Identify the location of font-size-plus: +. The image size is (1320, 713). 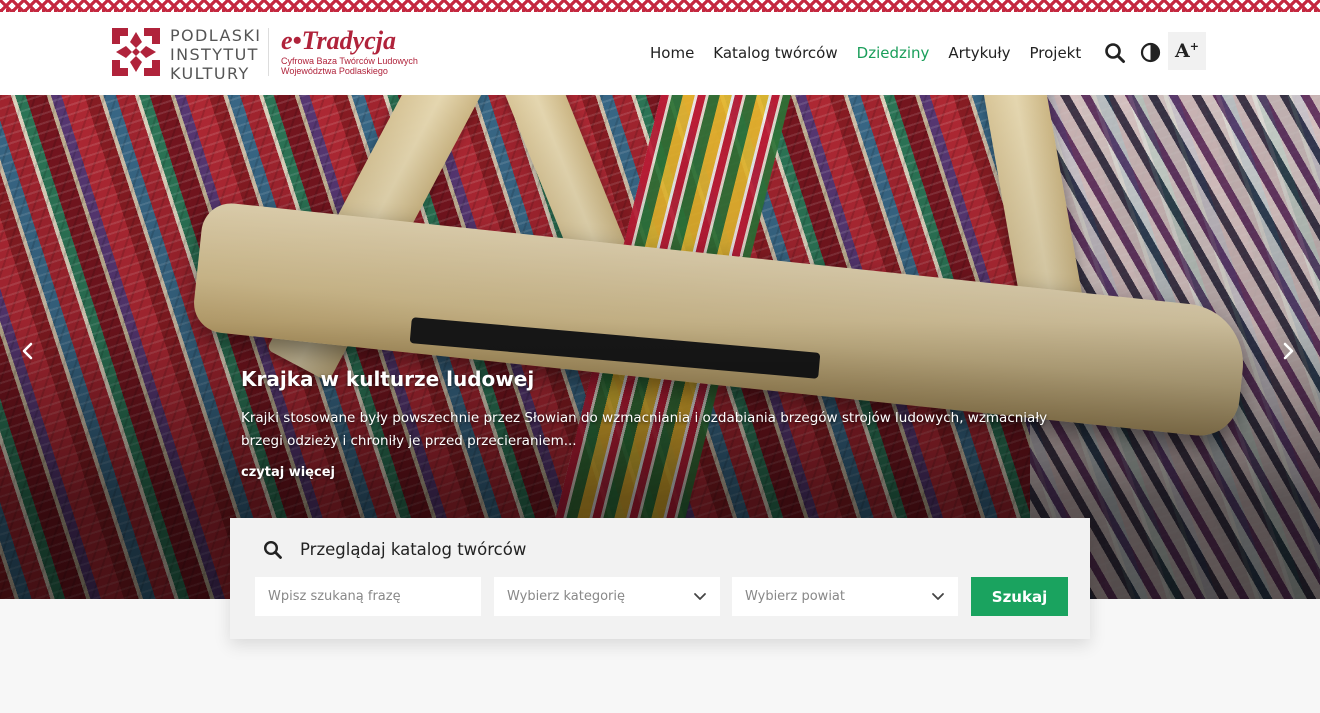
(1194, 46).